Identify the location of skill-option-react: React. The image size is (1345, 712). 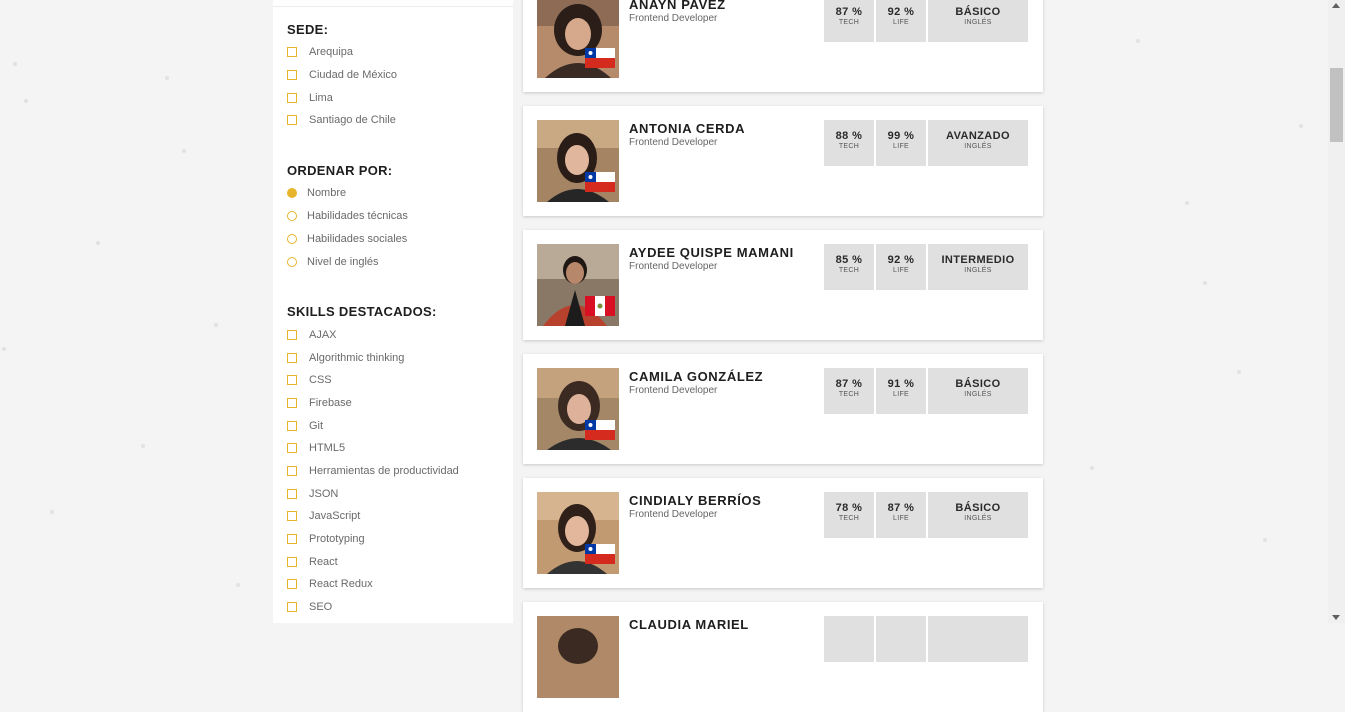
(312, 562).